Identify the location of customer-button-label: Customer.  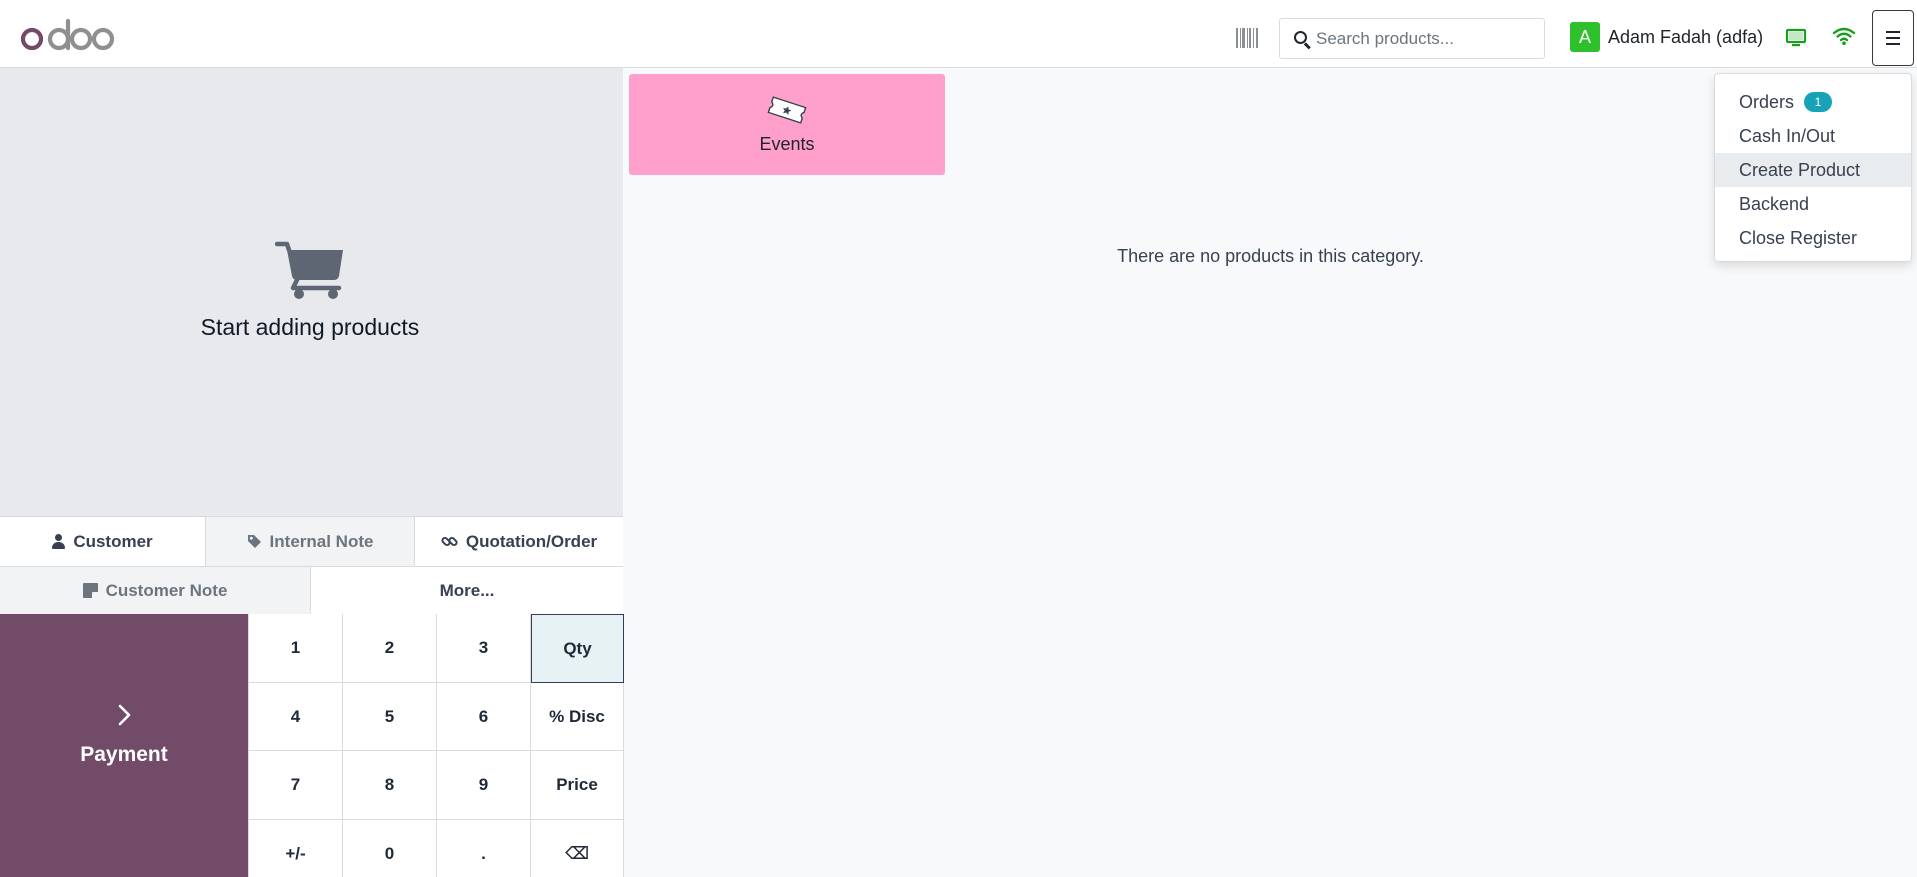
(113, 541).